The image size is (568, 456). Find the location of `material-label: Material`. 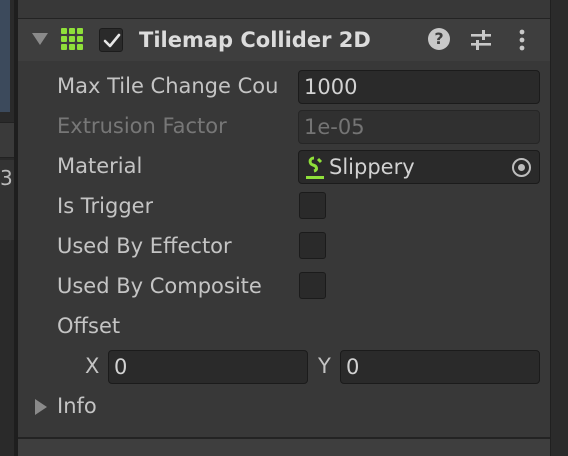

material-label: Material is located at coordinates (100, 166).